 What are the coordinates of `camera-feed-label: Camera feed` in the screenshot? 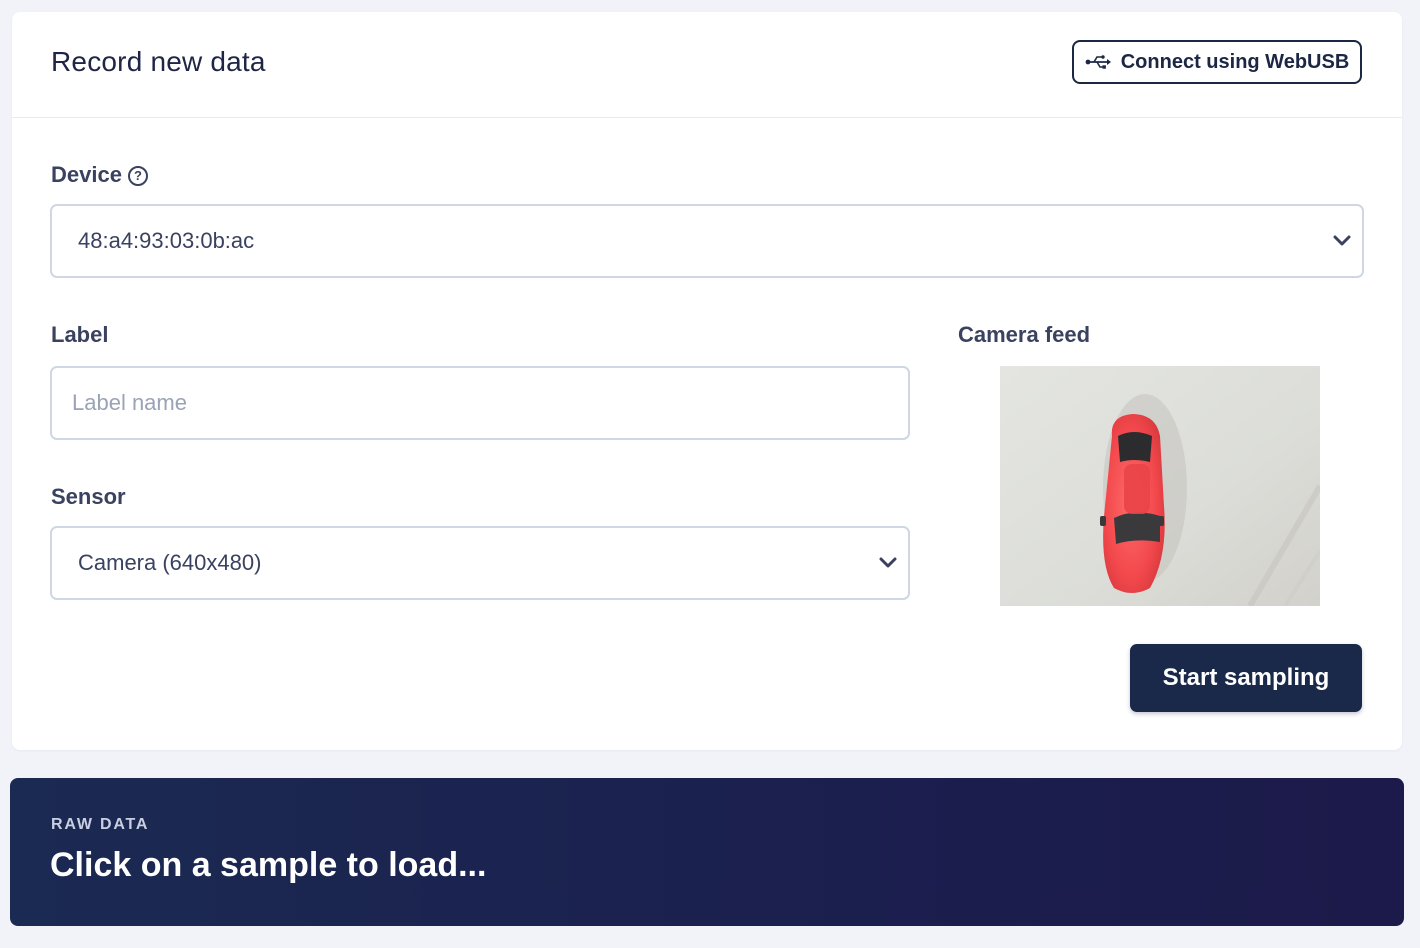 It's located at (1024, 334).